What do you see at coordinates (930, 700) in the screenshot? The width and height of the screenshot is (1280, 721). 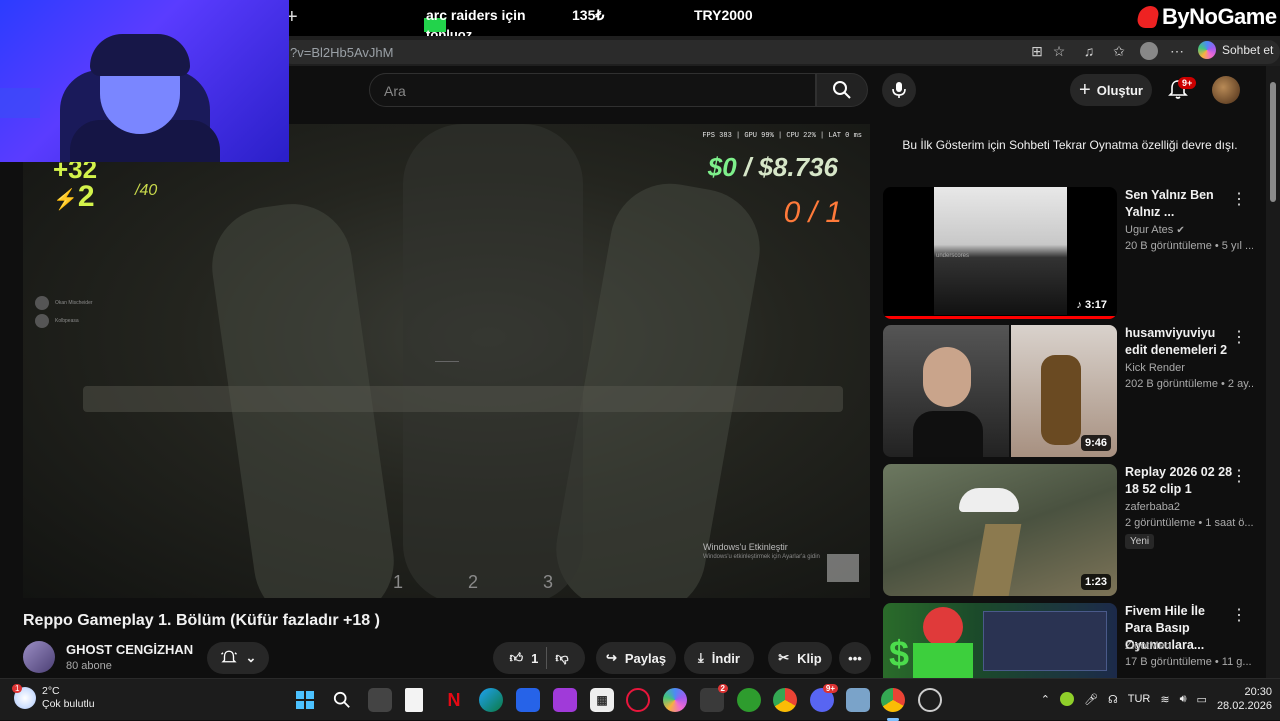 I see `record-app-icon` at bounding box center [930, 700].